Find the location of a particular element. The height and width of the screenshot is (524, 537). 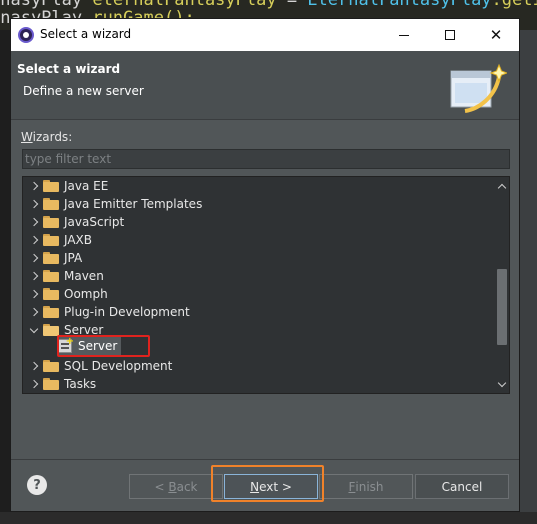

tree-item-jaxb: JAXB is located at coordinates (258, 240).